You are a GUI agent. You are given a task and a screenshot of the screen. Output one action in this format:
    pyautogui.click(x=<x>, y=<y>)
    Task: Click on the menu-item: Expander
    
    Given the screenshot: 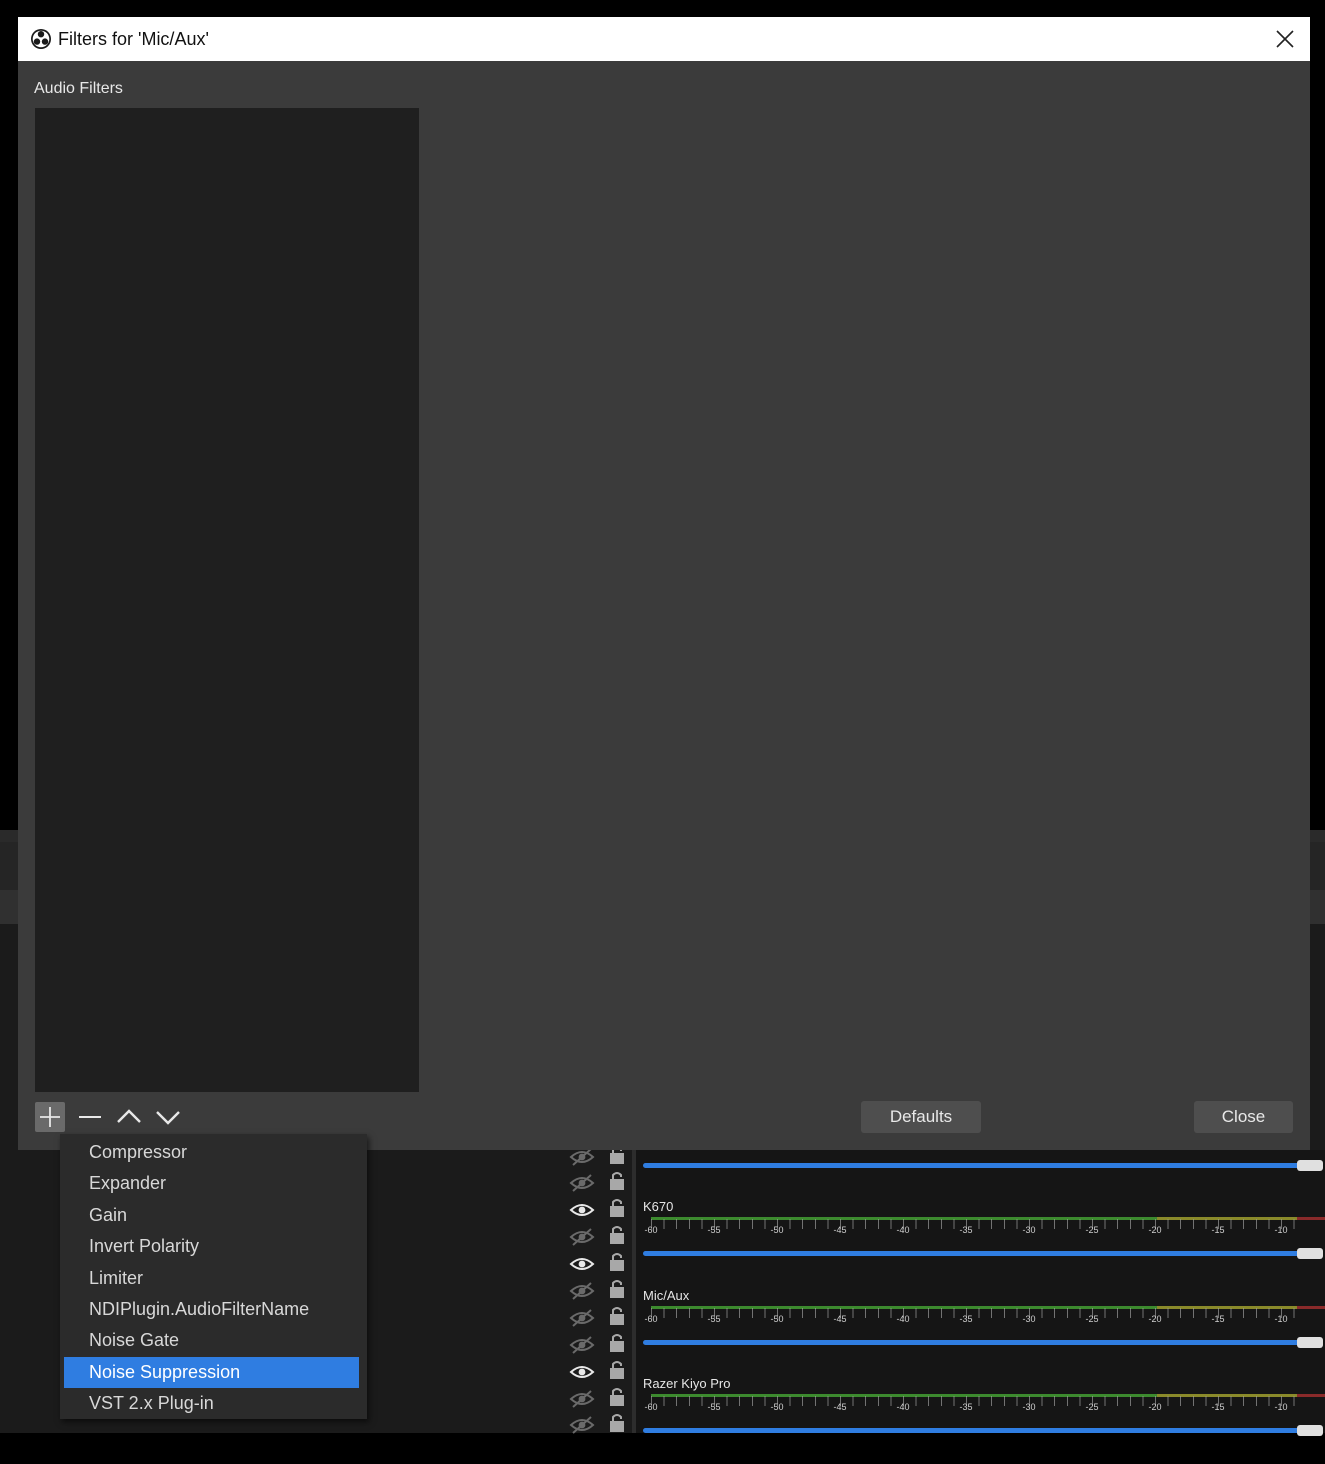 What is the action you would take?
    pyautogui.click(x=211, y=1183)
    